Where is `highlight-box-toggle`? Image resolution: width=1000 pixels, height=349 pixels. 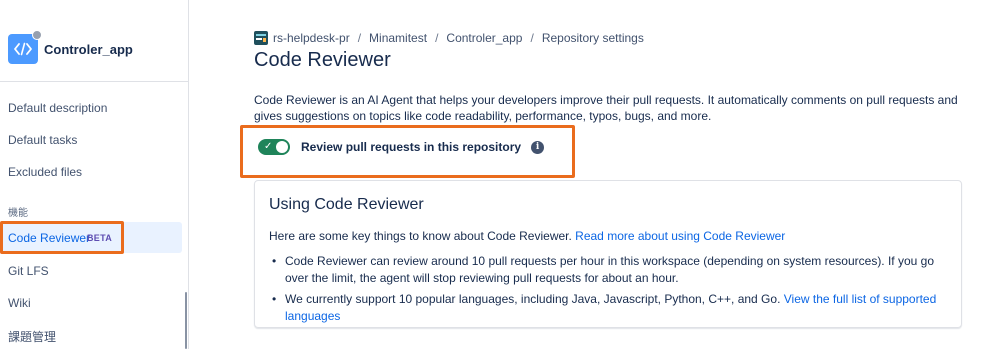
highlight-box-toggle is located at coordinates (407, 151).